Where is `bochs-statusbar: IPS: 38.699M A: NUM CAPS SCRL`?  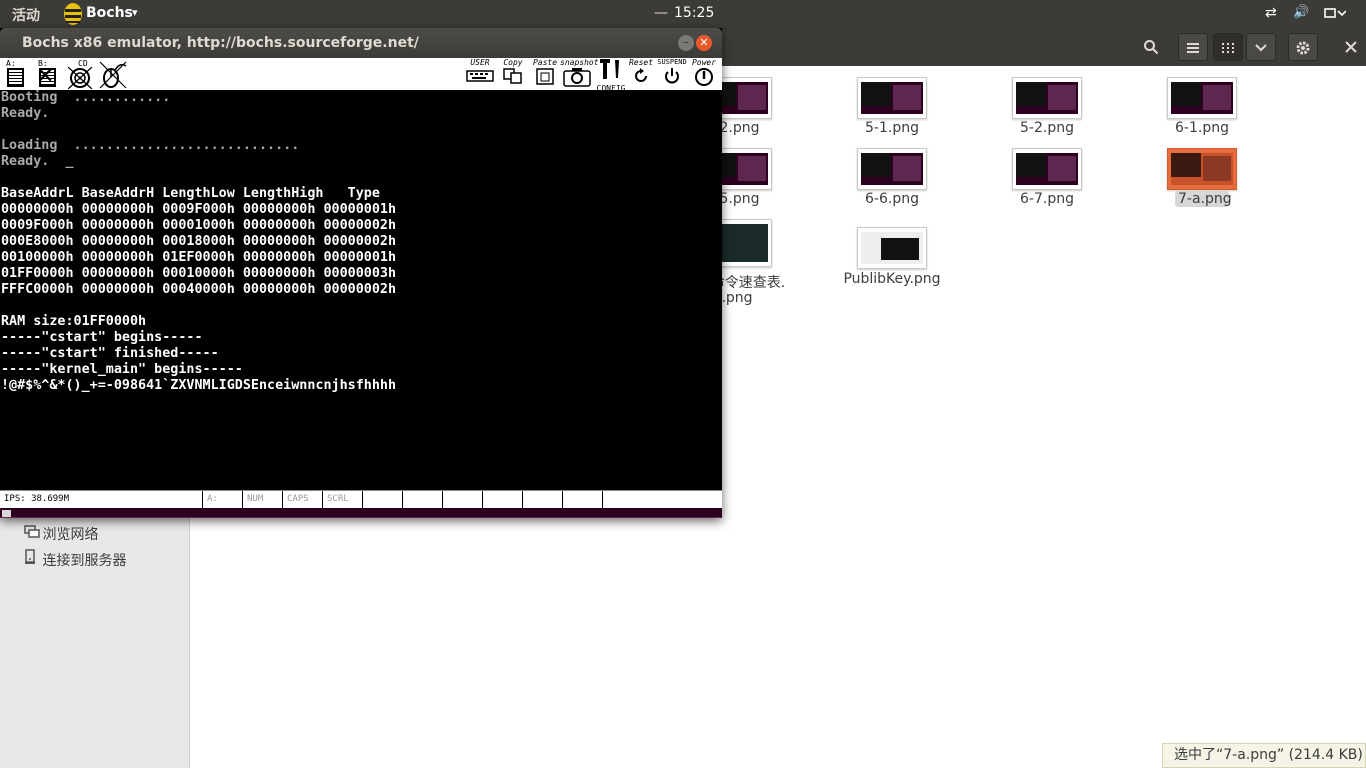
bochs-statusbar: IPS: 38.699M A: NUM CAPS SCRL is located at coordinates (361, 499).